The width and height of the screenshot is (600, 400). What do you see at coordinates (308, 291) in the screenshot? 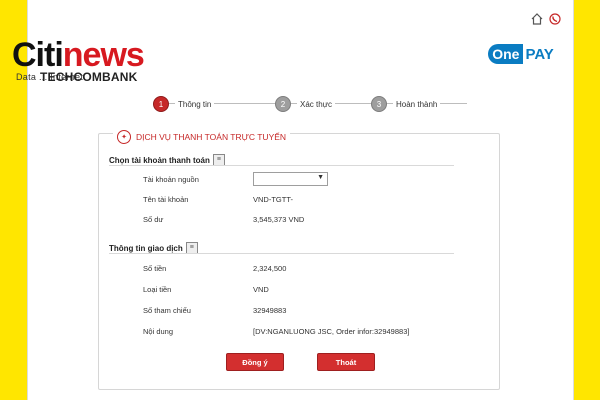
I see `row-currency: Loại tiền VND` at bounding box center [308, 291].